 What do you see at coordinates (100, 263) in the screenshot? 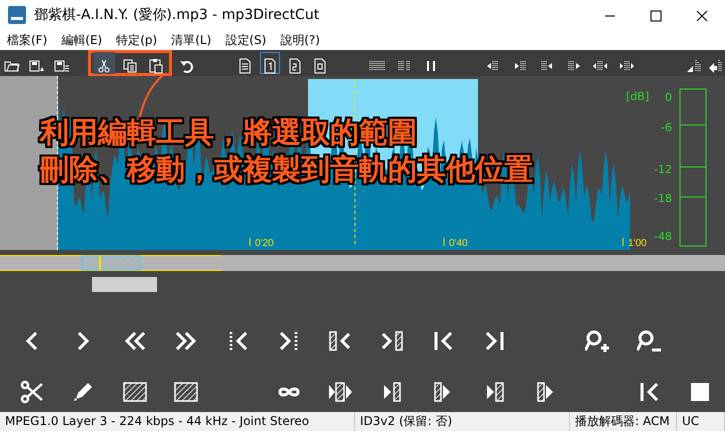
I see `position-marker` at bounding box center [100, 263].